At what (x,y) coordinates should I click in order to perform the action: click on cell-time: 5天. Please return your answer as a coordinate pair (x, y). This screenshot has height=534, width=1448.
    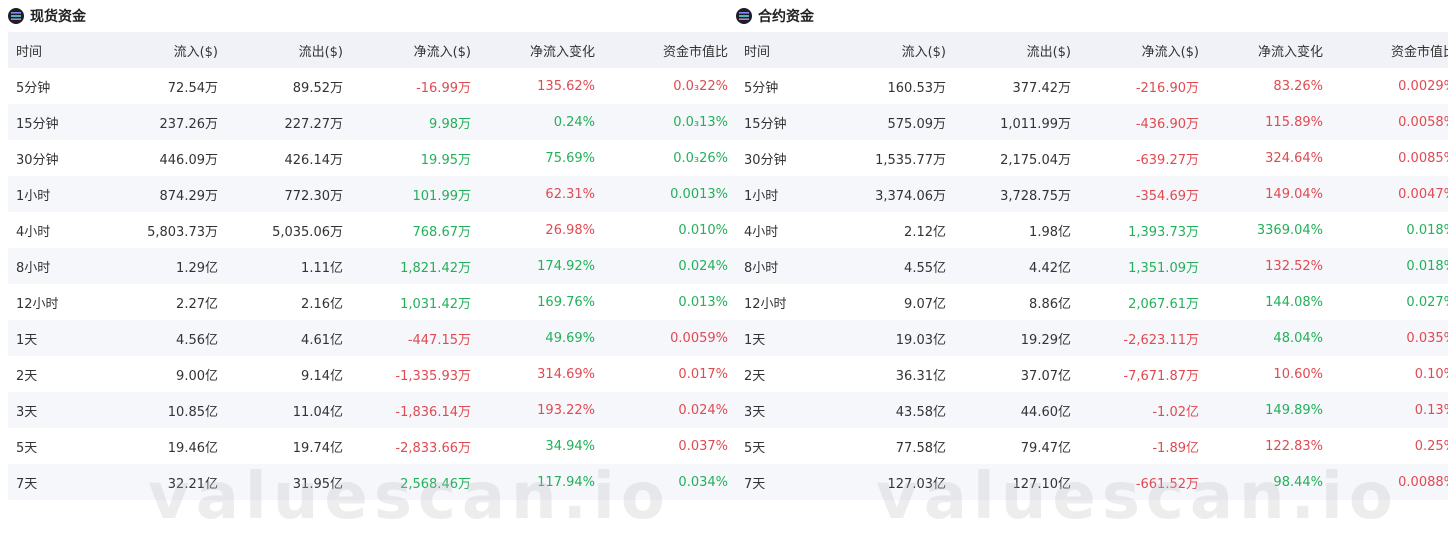
    Looking at the image, I should click on (27, 448).